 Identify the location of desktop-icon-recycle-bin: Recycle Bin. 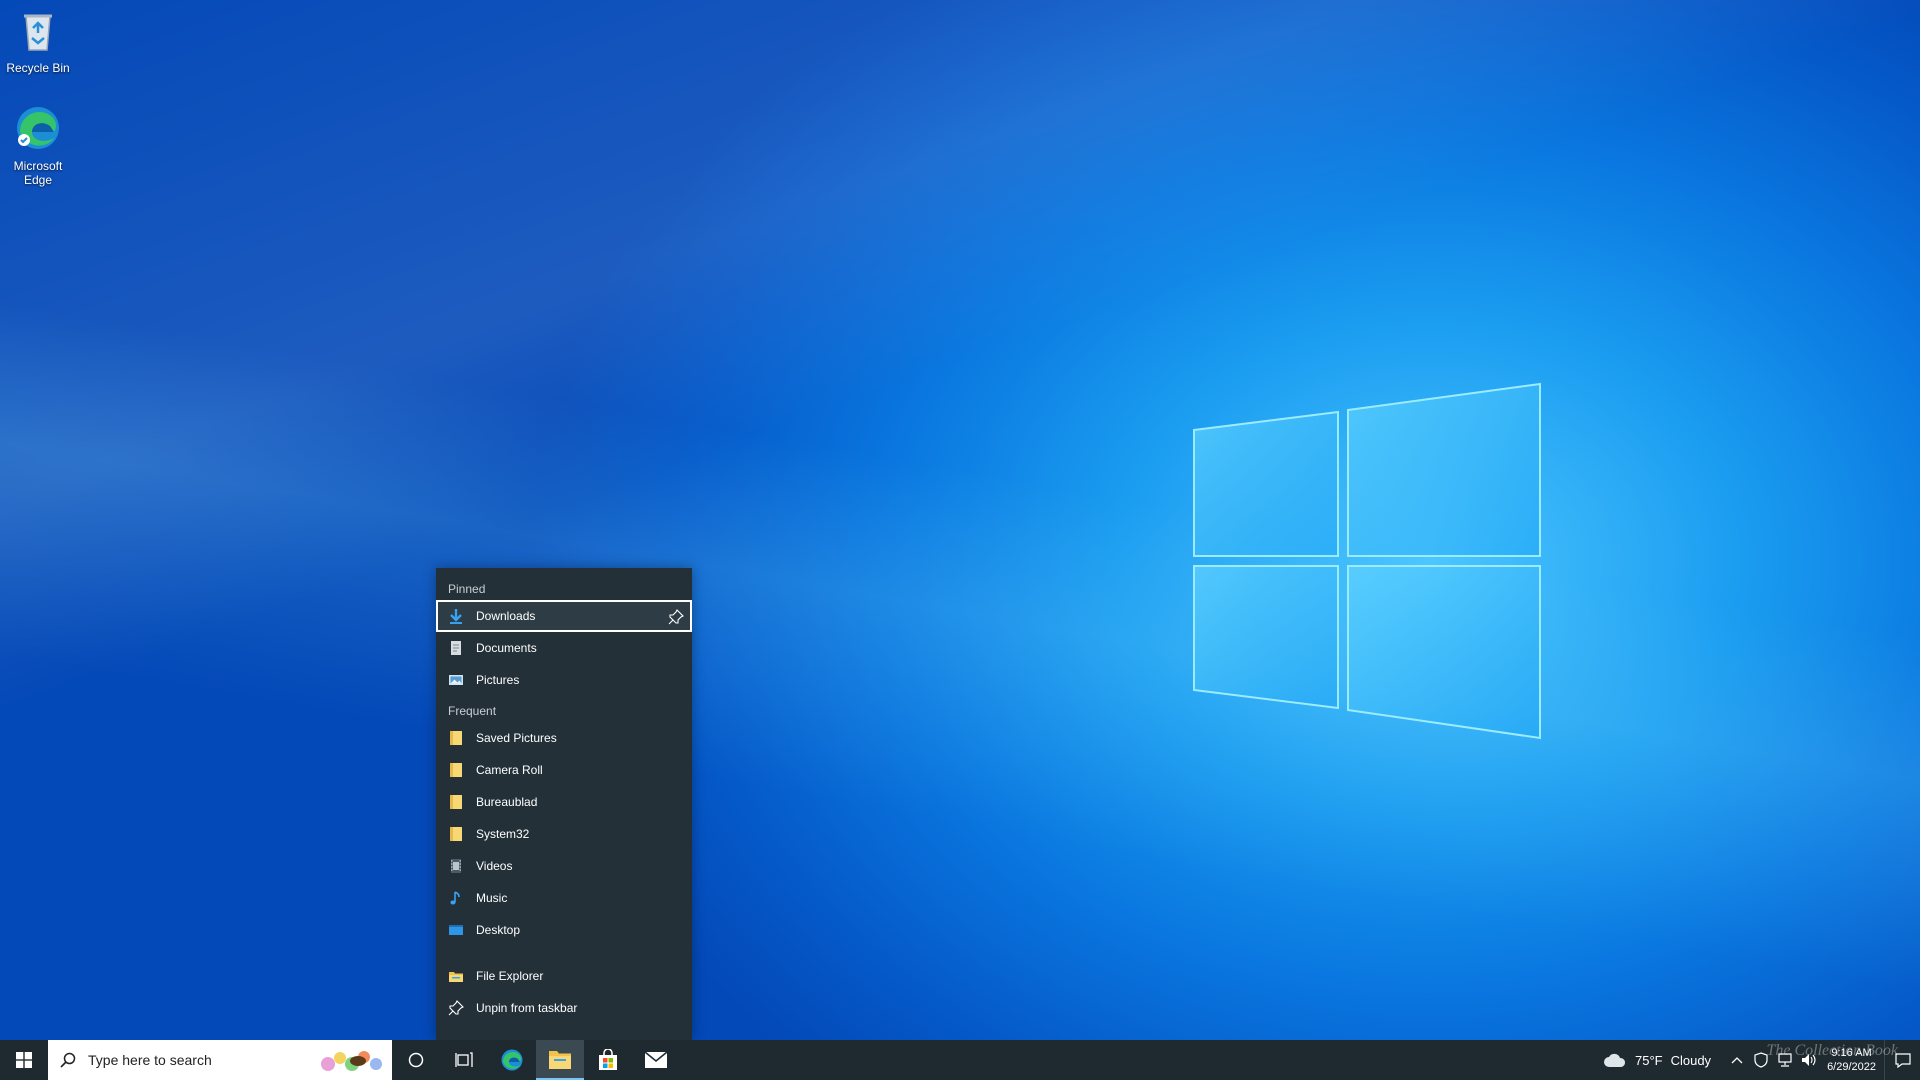
(38, 40).